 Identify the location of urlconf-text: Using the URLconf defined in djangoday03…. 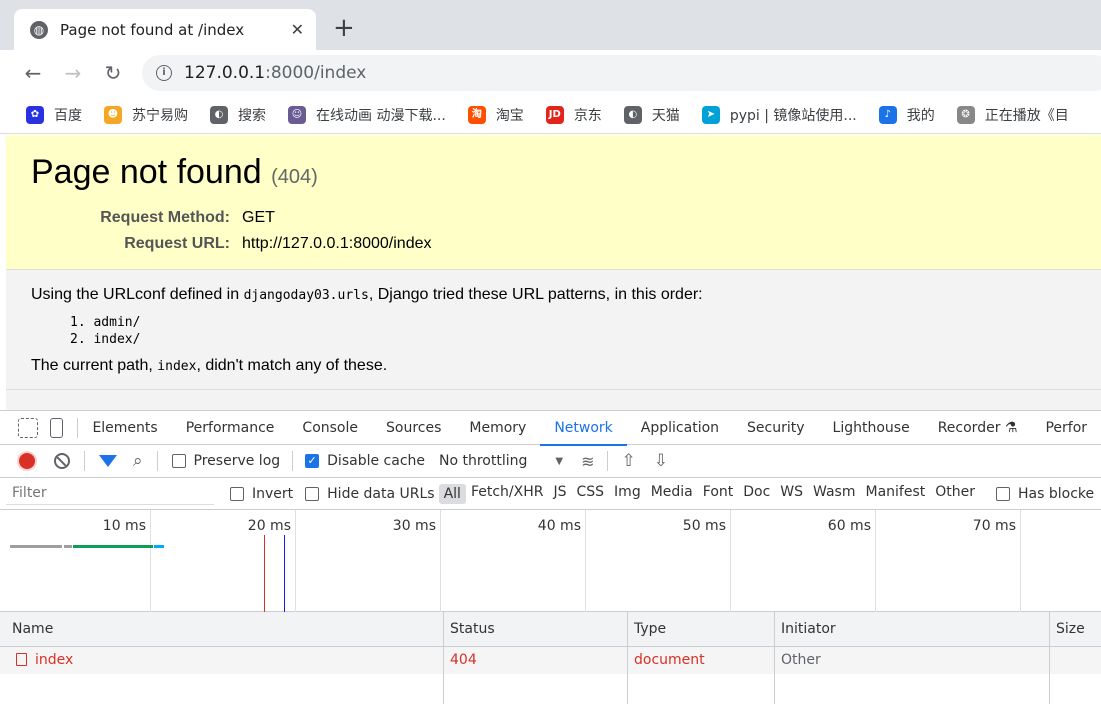
(367, 295).